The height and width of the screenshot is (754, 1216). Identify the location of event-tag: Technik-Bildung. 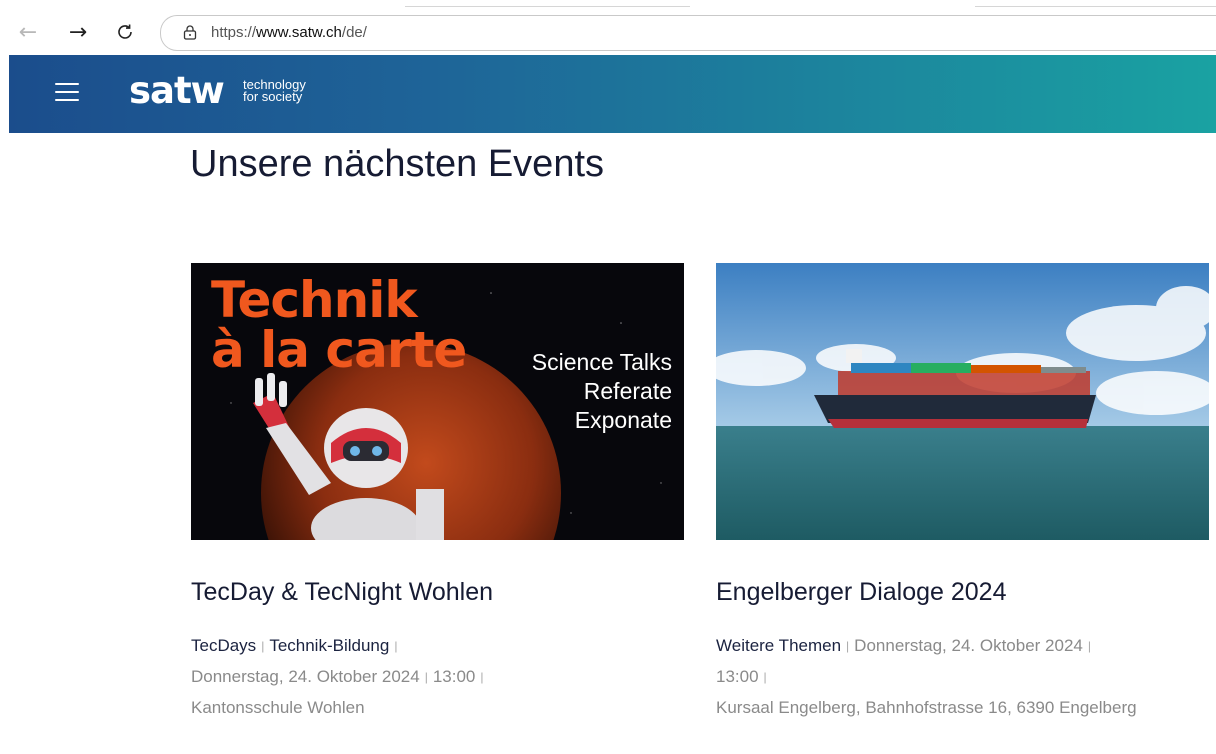
(329, 645).